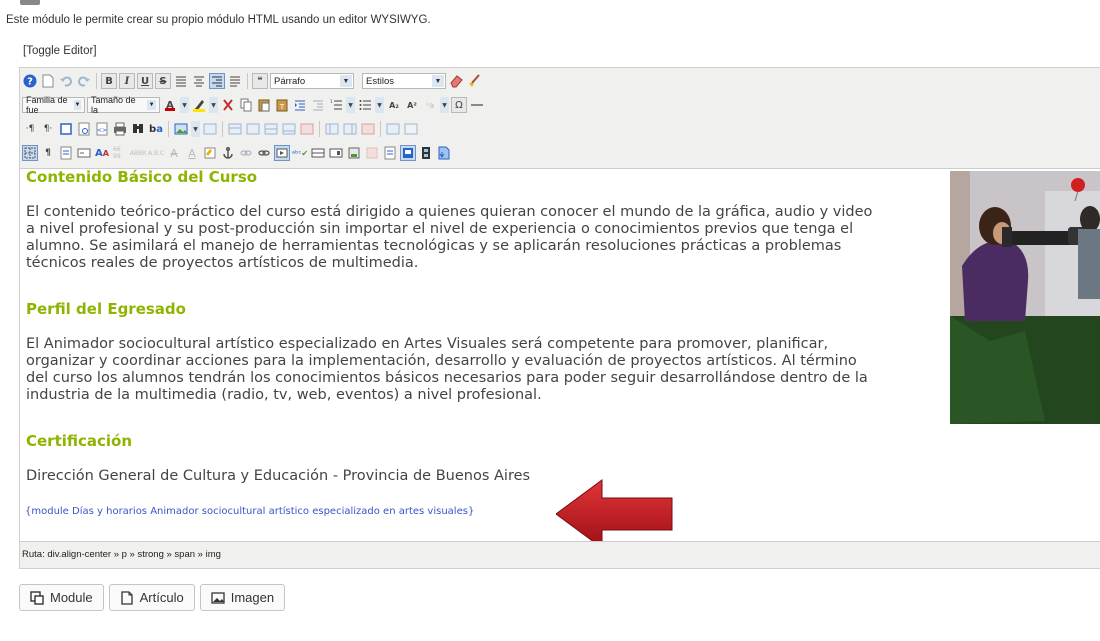 Image resolution: width=1100 pixels, height=641 pixels. I want to click on abbr-icon: ABBR, so click(138, 153).